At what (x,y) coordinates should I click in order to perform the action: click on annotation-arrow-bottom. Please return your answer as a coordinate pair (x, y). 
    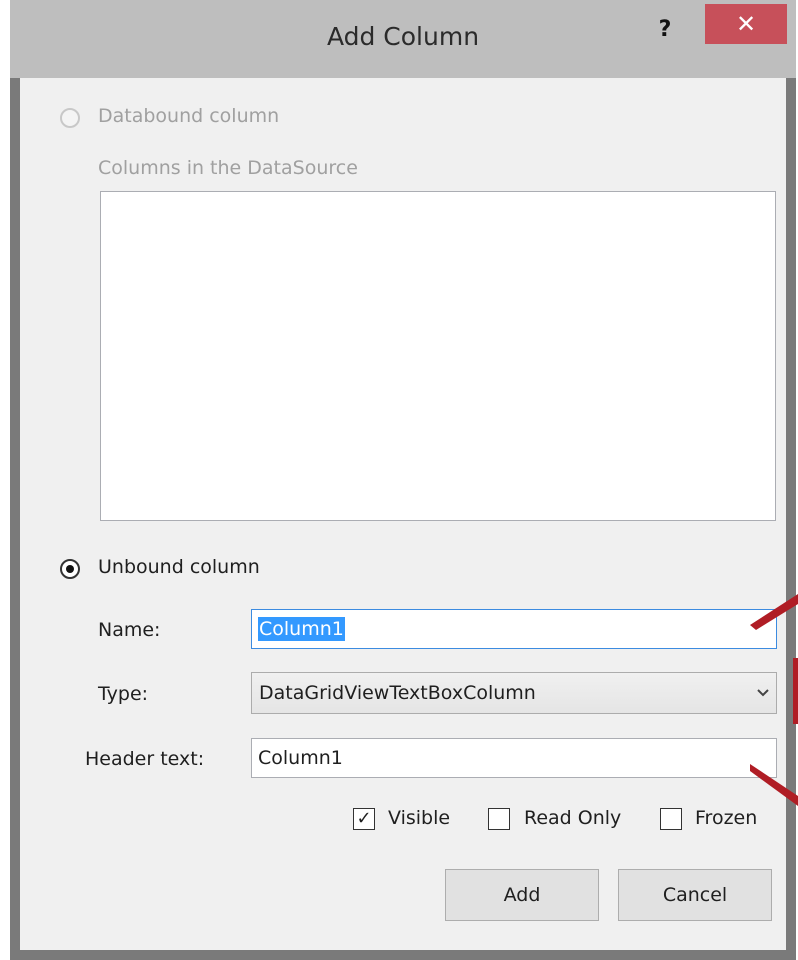
    Looking at the image, I should click on (774, 785).